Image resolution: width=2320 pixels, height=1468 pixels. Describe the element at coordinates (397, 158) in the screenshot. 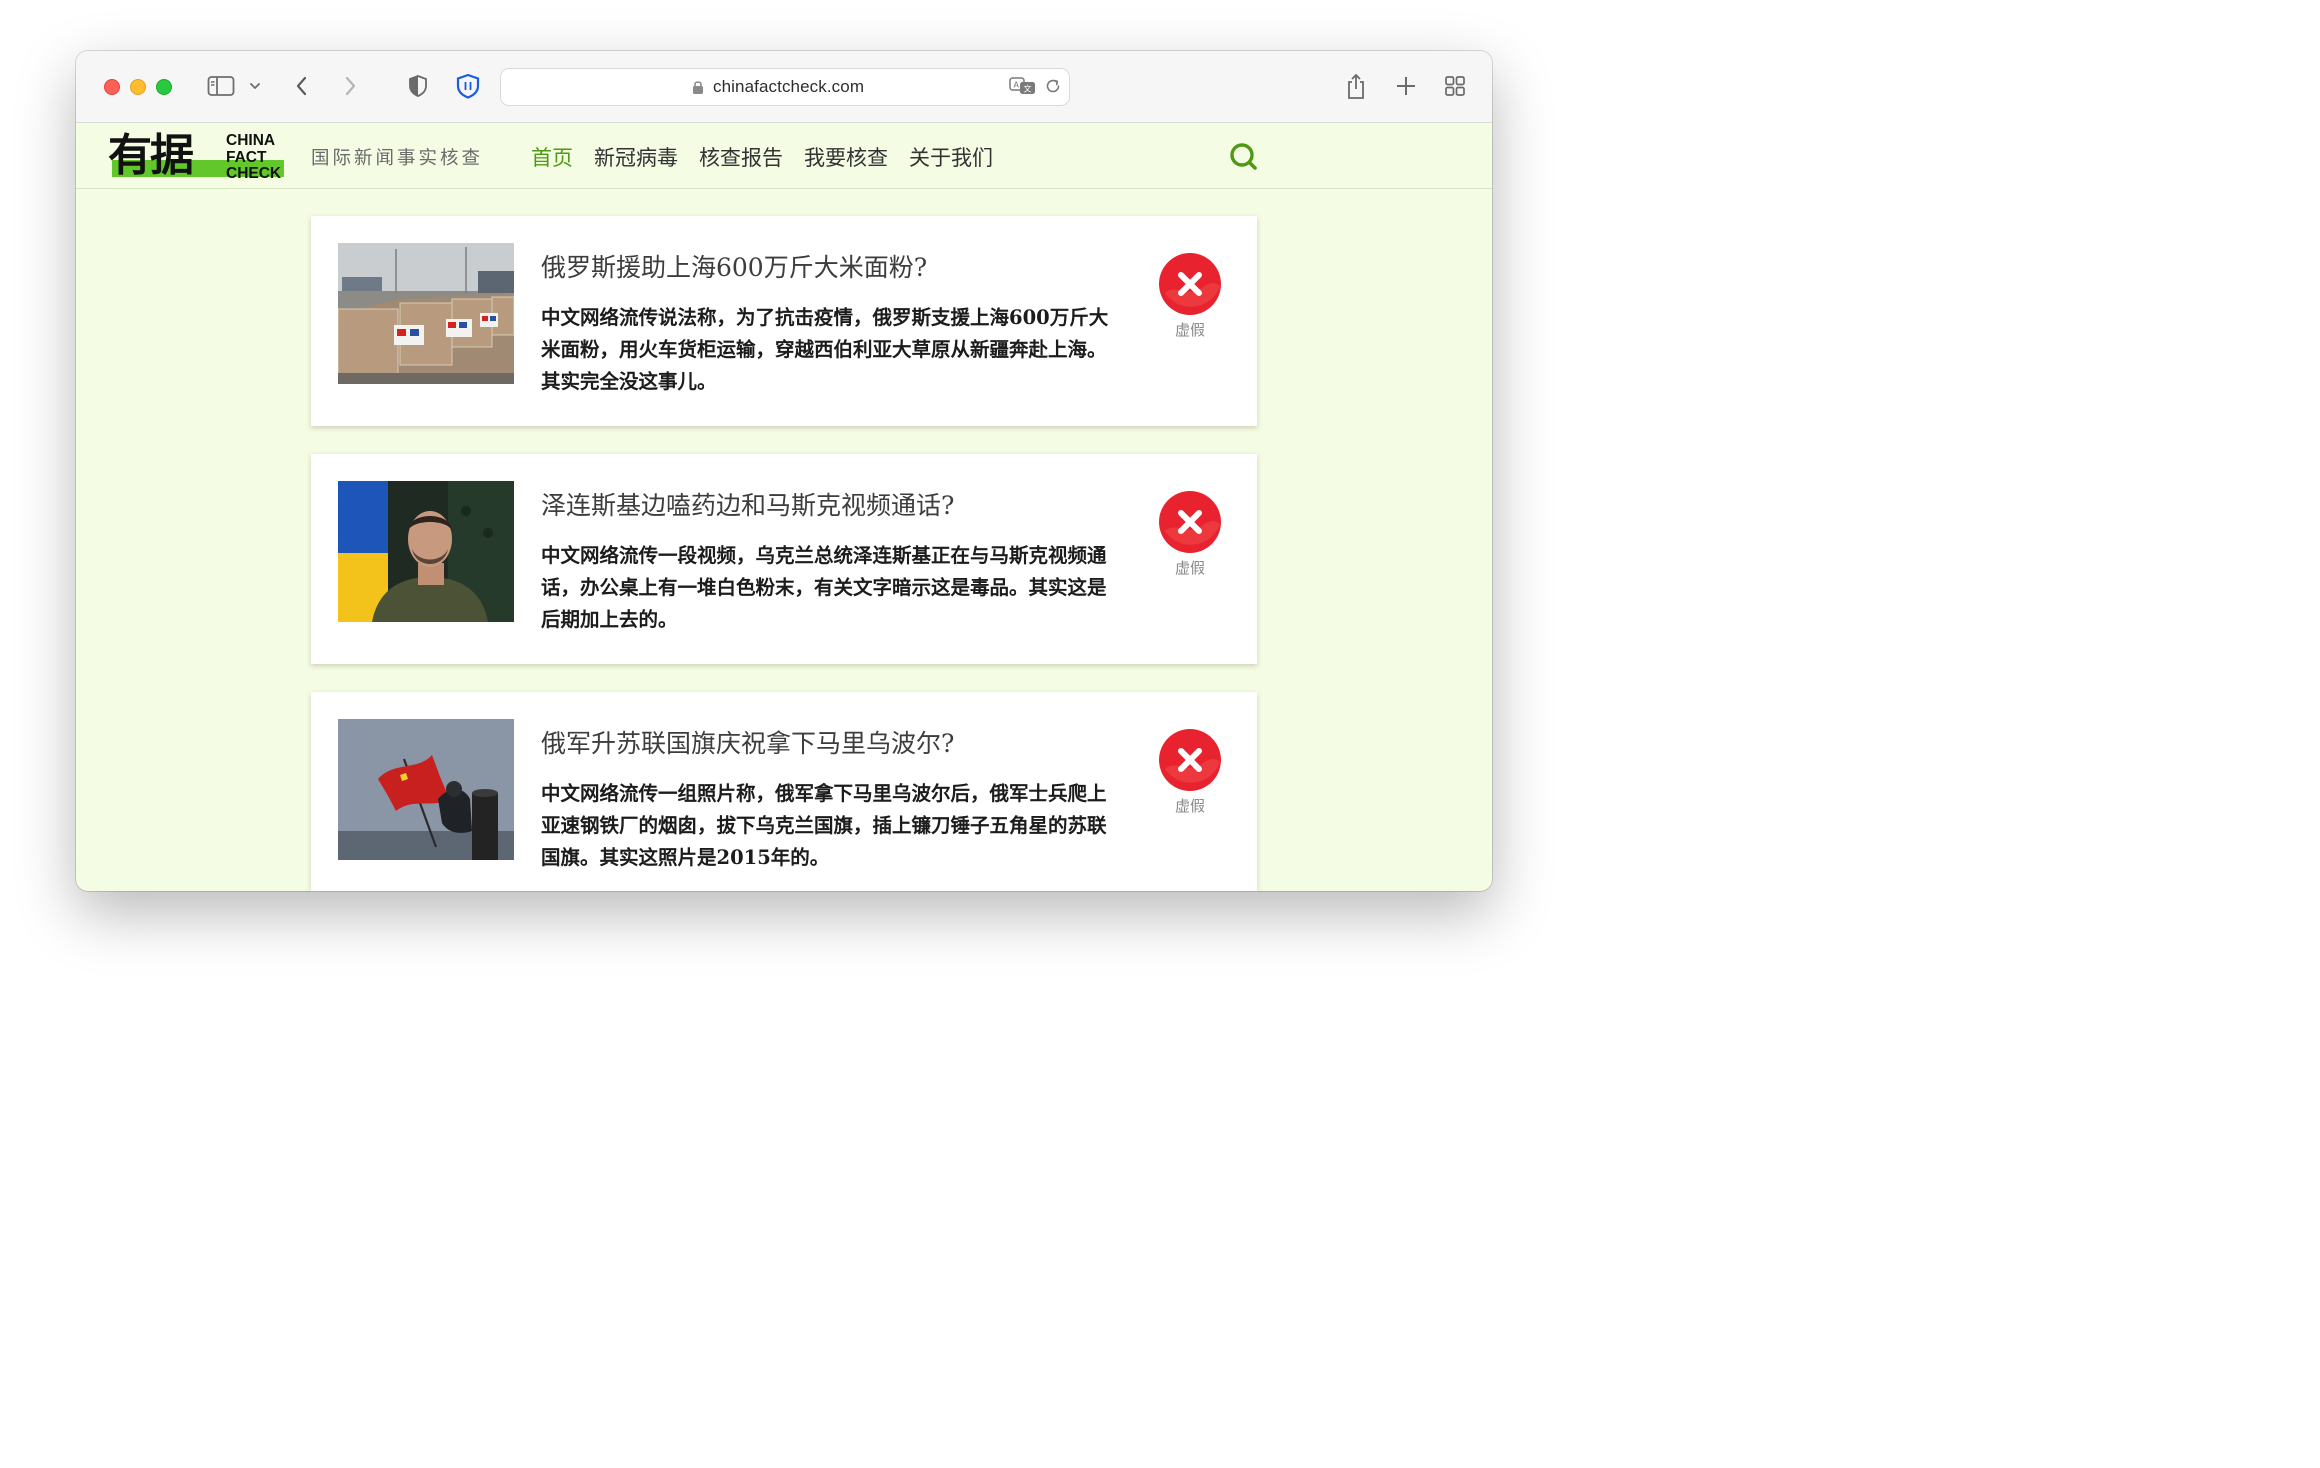

I see `site-tagline: 国际新闻事实核查` at that location.